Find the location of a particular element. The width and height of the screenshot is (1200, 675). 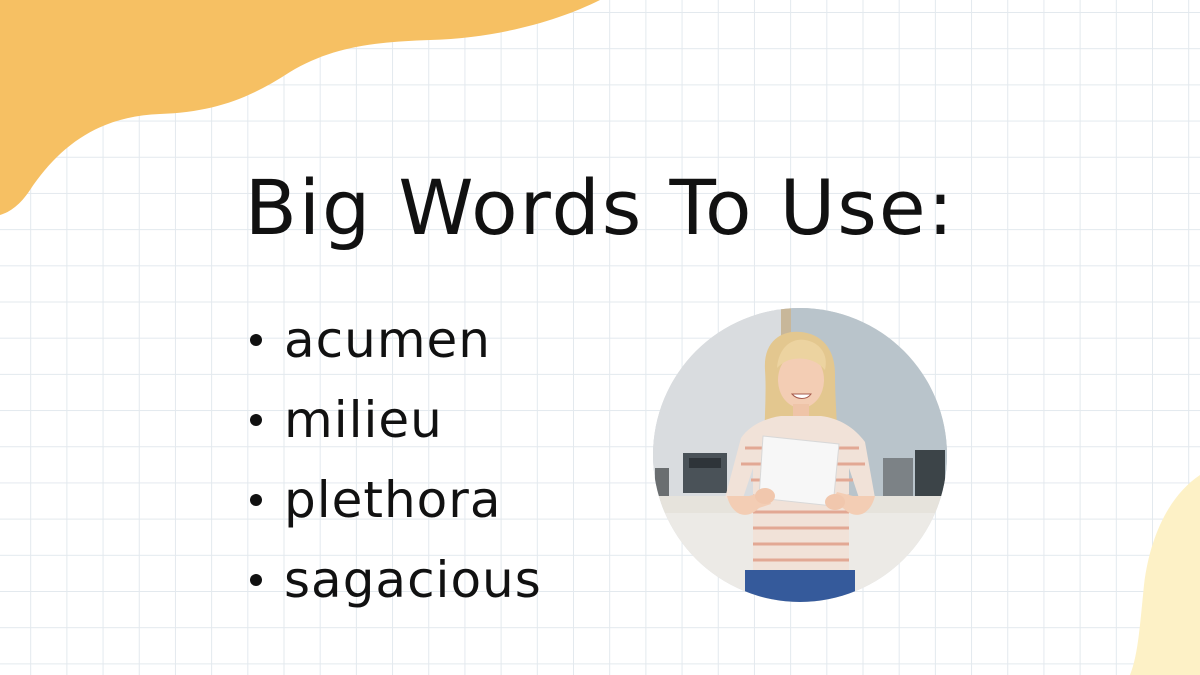

word-label: plethora is located at coordinates (393, 500).